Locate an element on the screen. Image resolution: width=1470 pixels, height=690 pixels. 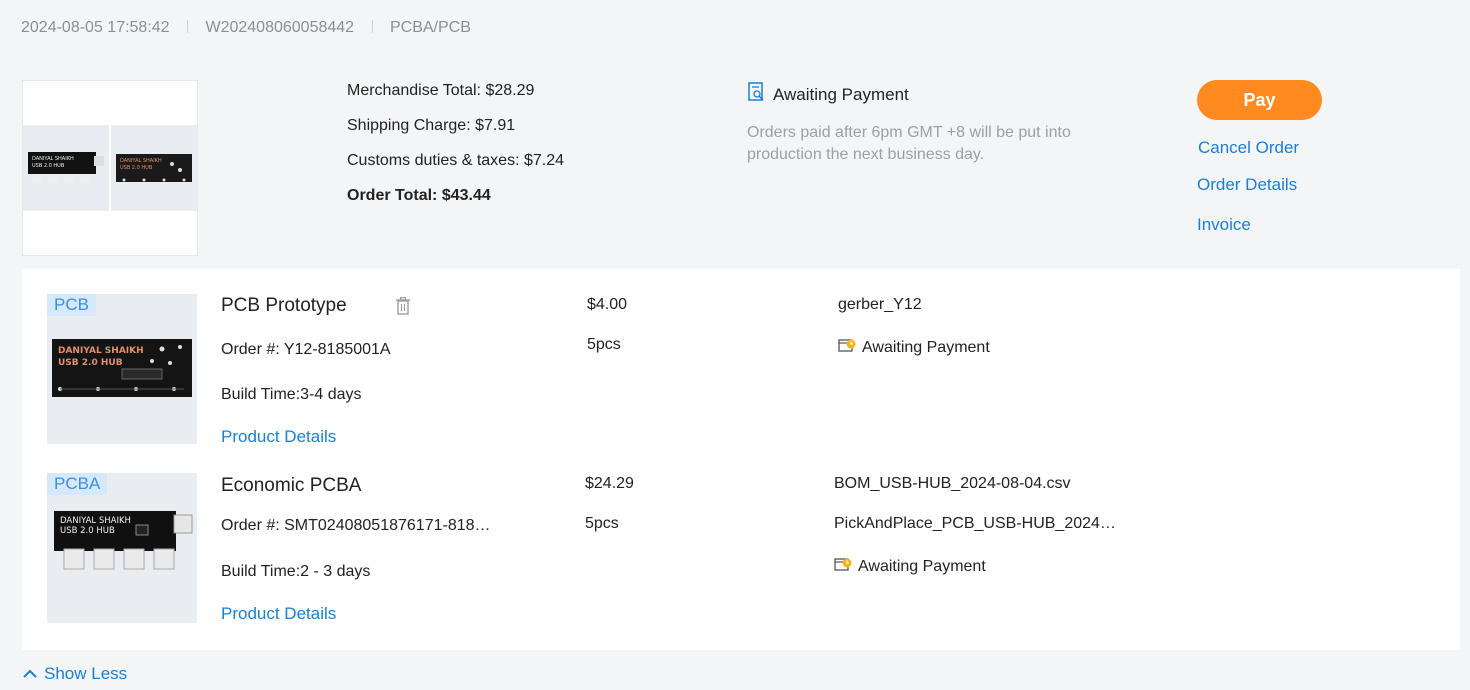
product-type-tag: PCB is located at coordinates (71, 305).